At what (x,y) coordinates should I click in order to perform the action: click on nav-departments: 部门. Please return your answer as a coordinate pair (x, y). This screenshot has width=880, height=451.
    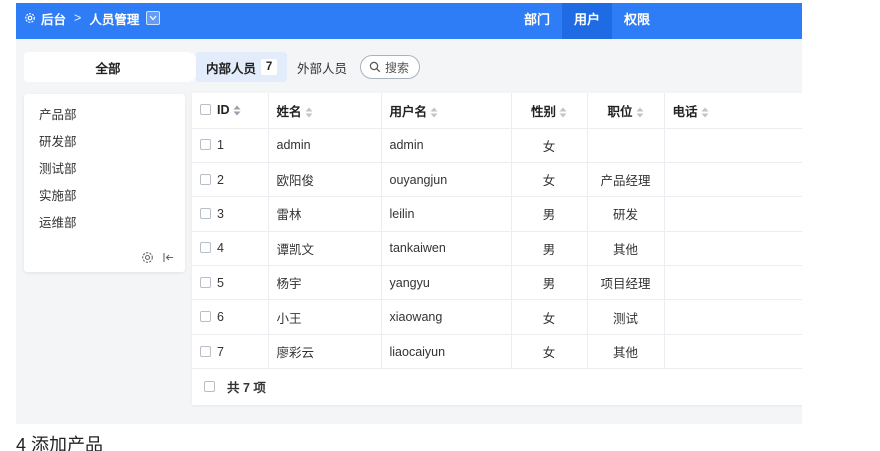
    Looking at the image, I should click on (537, 21).